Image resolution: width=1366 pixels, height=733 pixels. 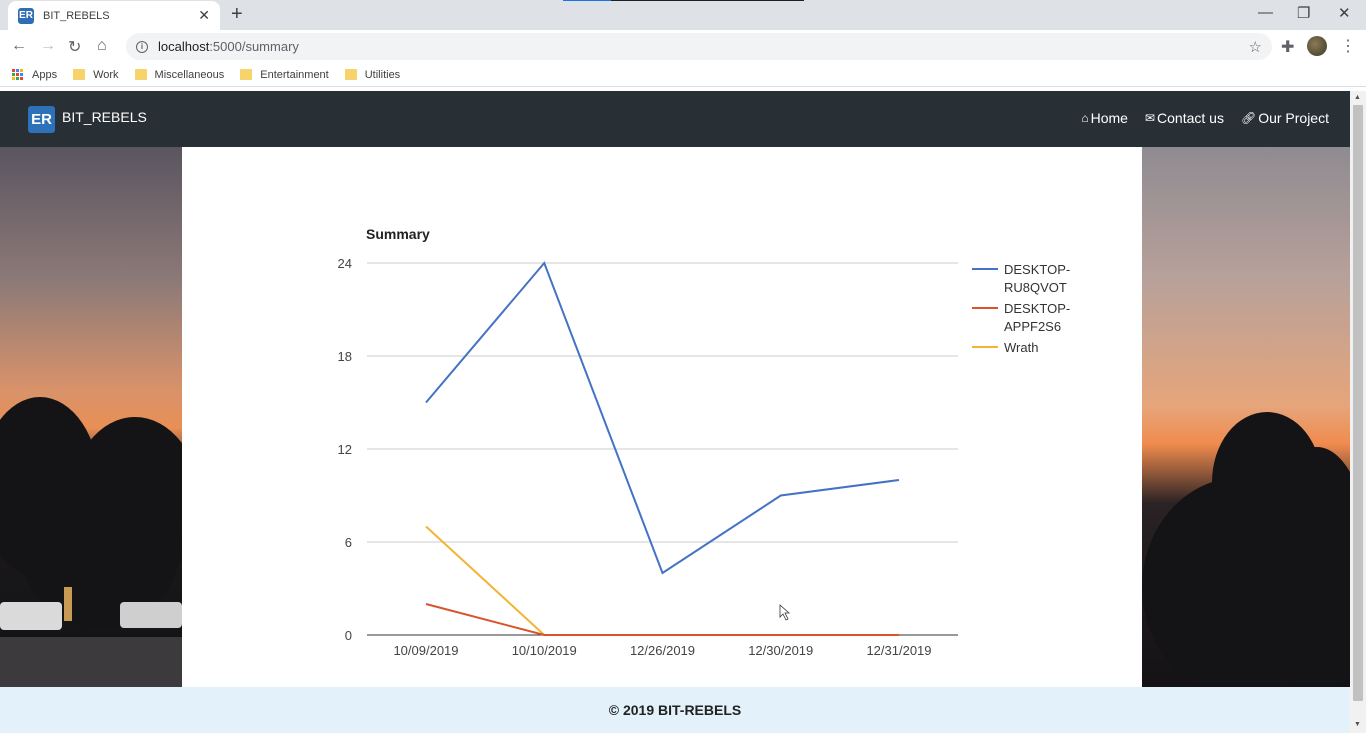 I want to click on url-text: localhost:5000/summary, so click(x=228, y=46).